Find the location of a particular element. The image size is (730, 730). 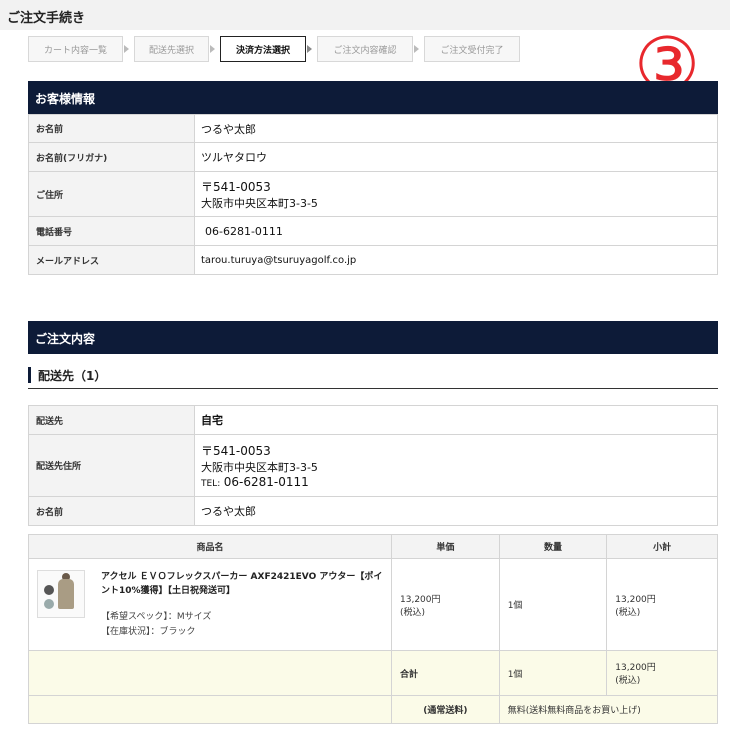

dest-label: 配送先 is located at coordinates (111, 420).